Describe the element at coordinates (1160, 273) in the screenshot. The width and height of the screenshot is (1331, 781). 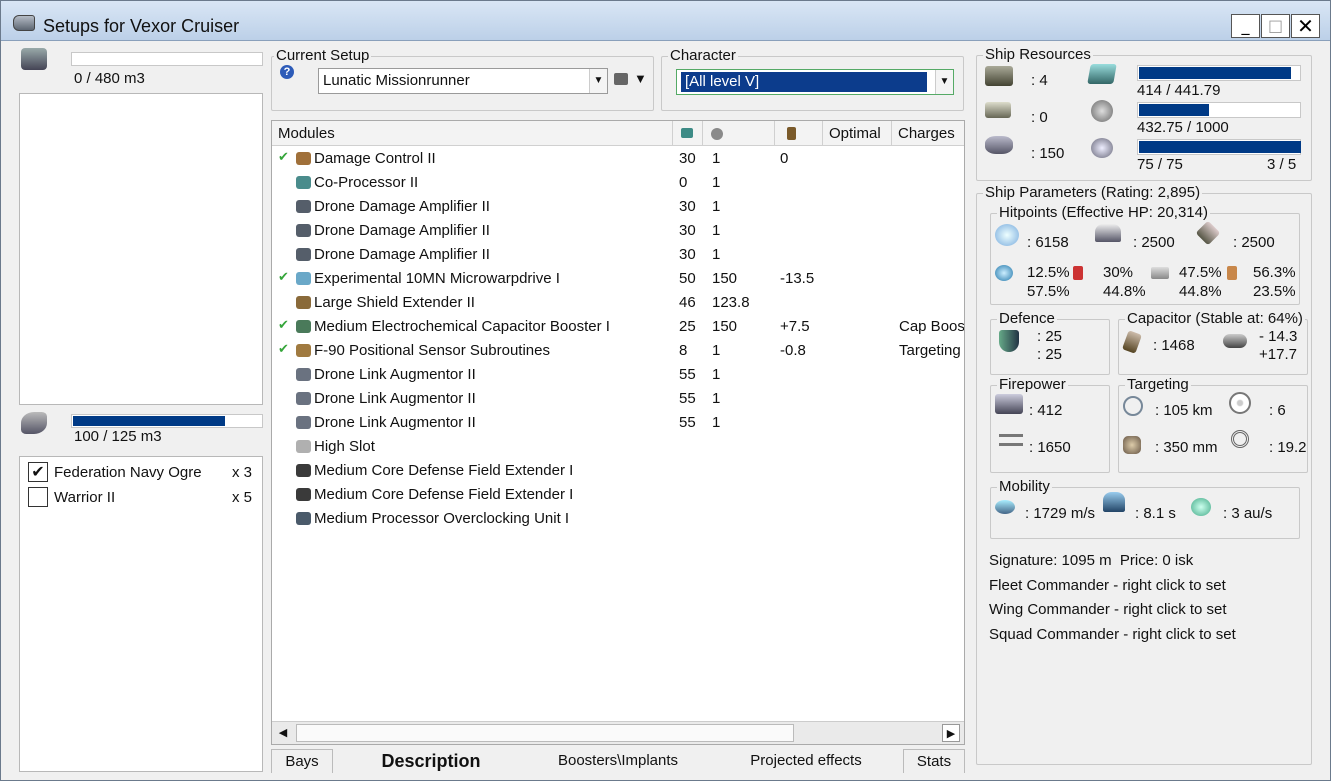
I see `kinetic-resist-icon` at that location.